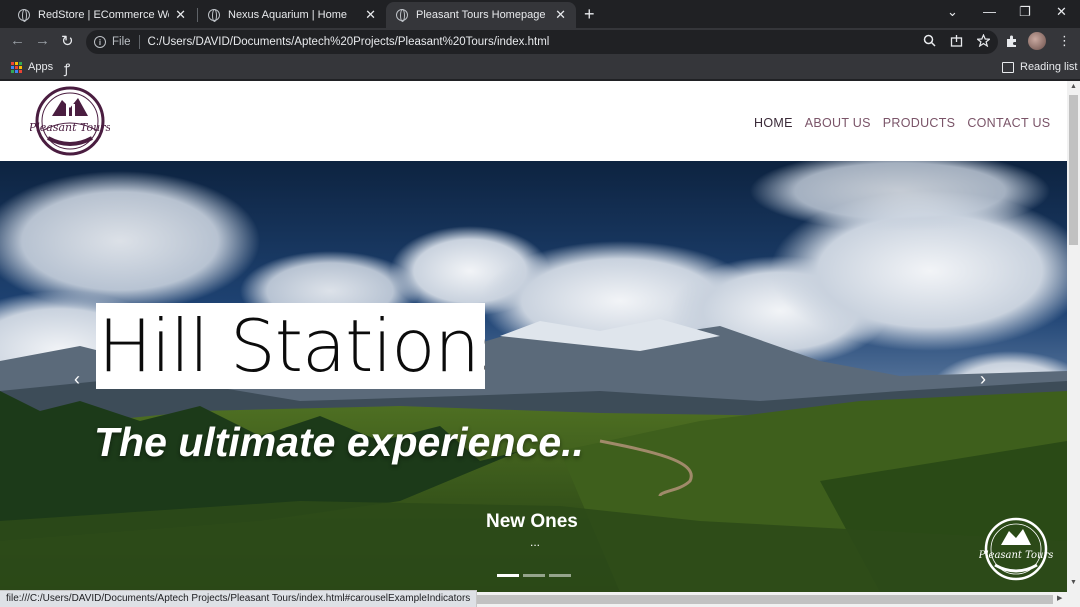 This screenshot has width=1080, height=607. I want to click on reading-list-label: Reading list, so click(1049, 67).